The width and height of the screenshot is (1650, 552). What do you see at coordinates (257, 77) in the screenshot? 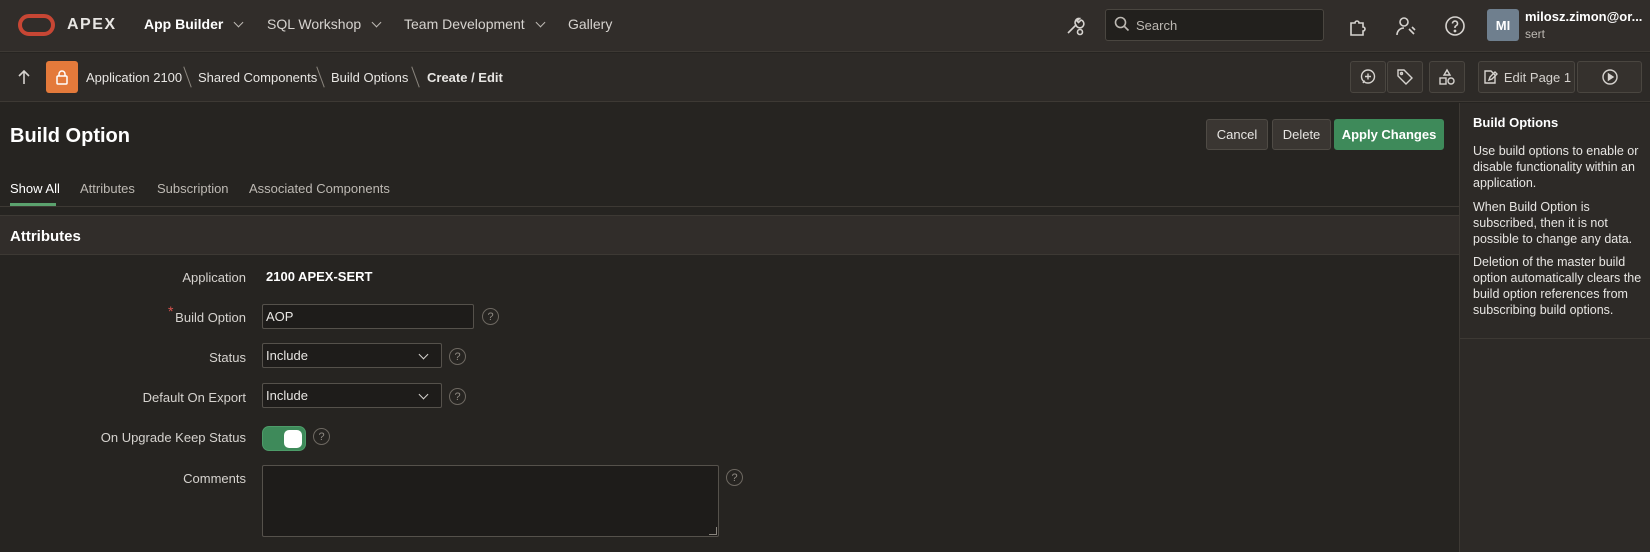
I see `breadcrumb-shared-components: Shared Components` at bounding box center [257, 77].